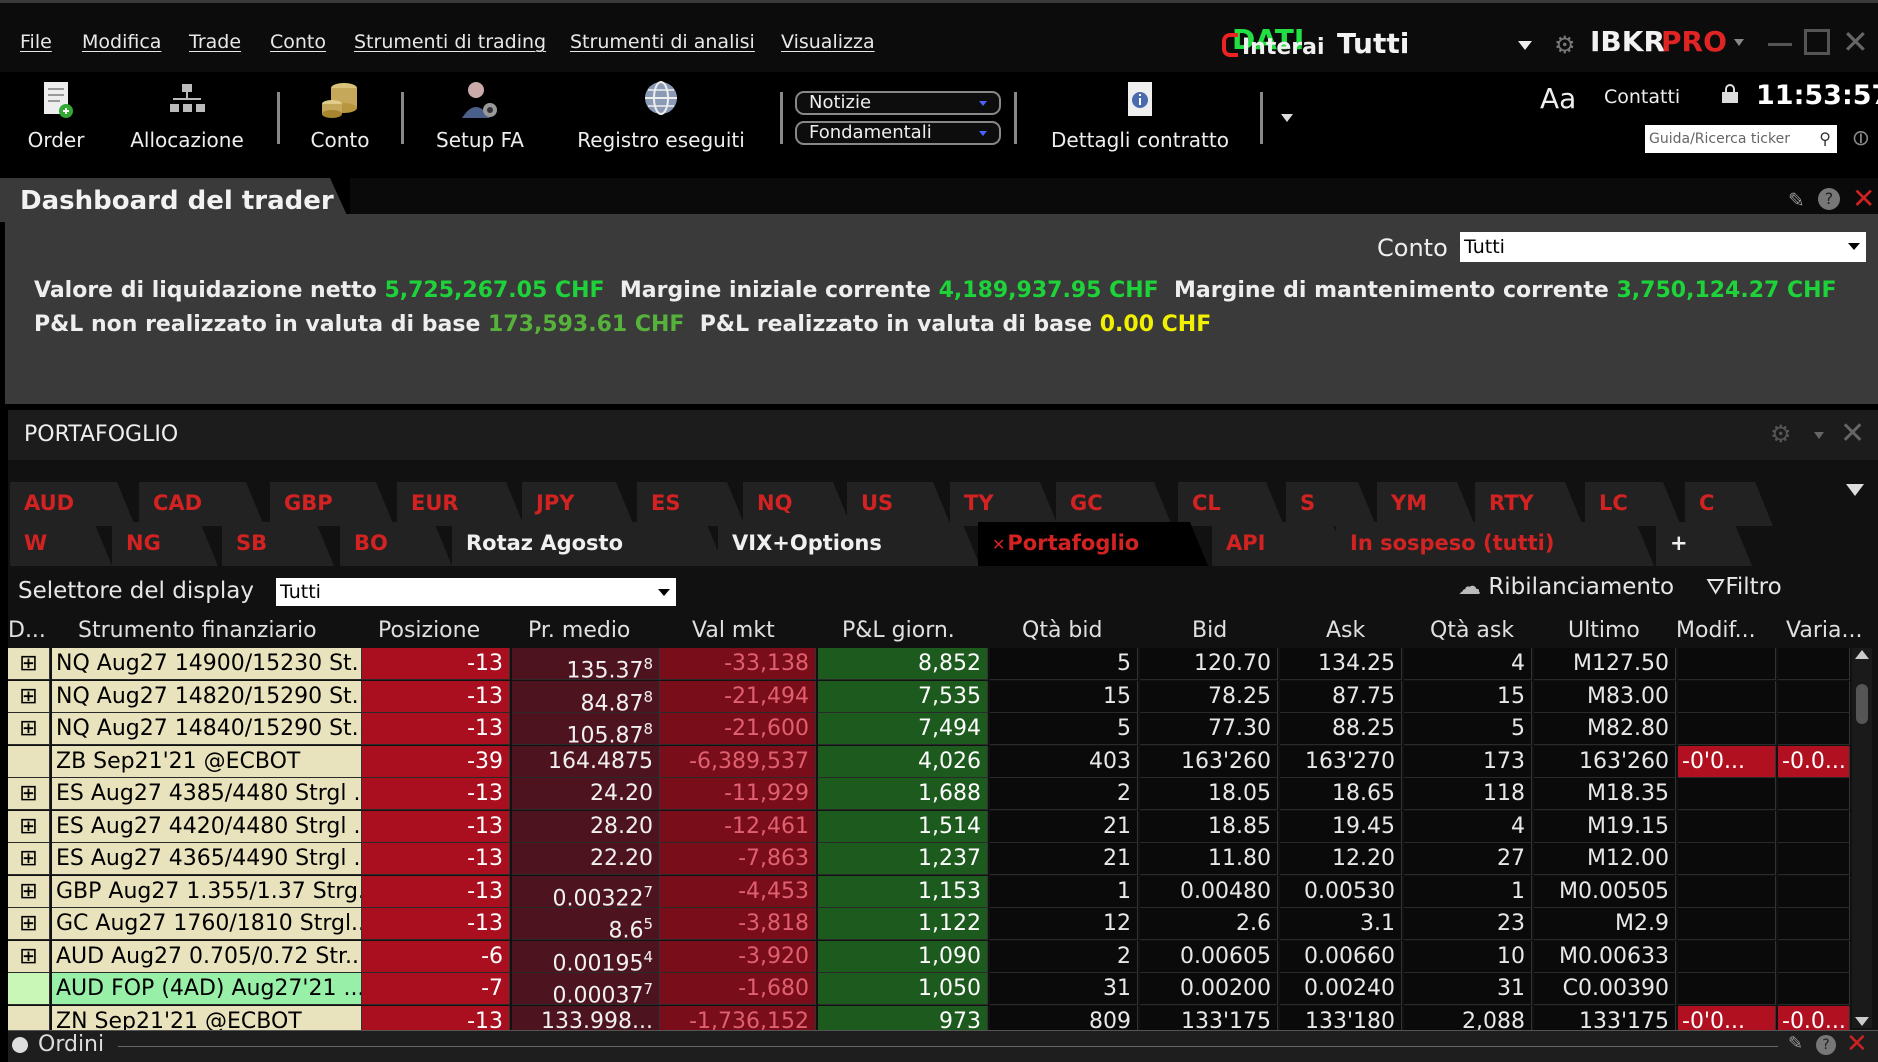 The width and height of the screenshot is (1878, 1062). Describe the element at coordinates (578, 504) in the screenshot. I see `tab-jpy: JPY` at that location.